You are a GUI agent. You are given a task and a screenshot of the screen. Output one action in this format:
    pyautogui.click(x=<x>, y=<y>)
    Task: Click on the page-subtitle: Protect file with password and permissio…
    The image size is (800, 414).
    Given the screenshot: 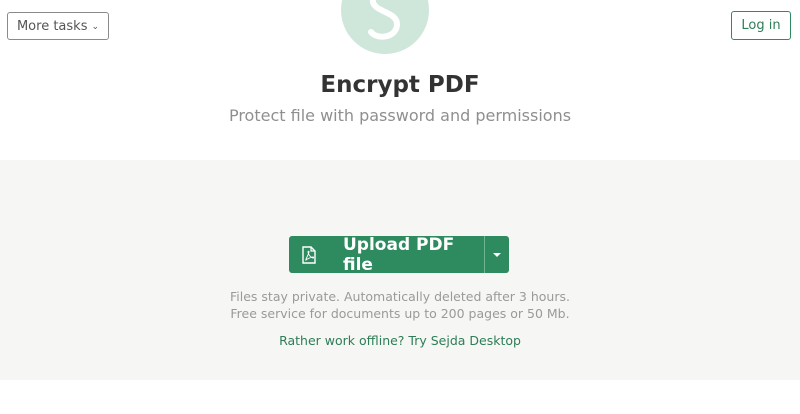 What is the action you would take?
    pyautogui.click(x=400, y=115)
    